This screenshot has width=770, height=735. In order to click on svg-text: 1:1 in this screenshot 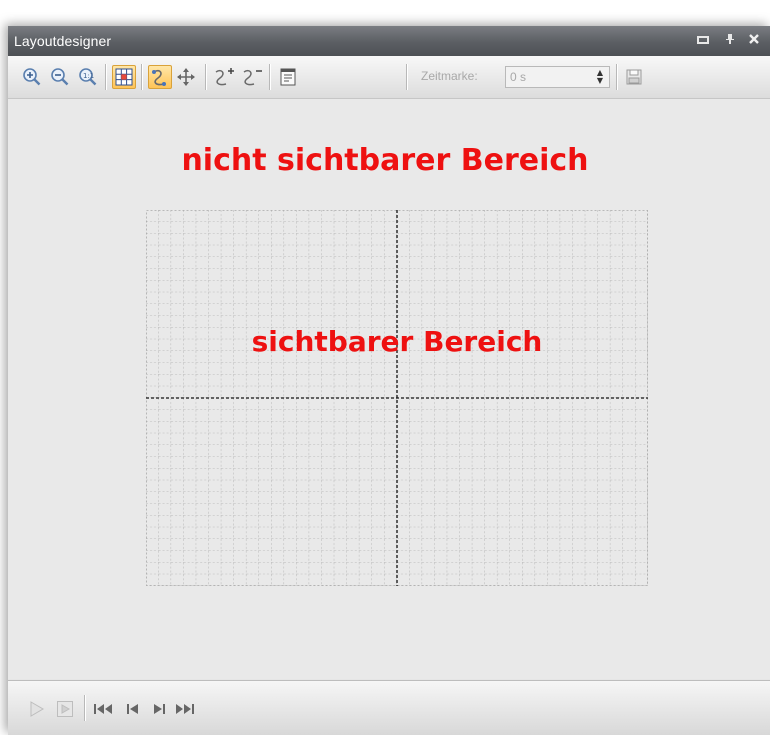, I will do `click(88, 76)`.